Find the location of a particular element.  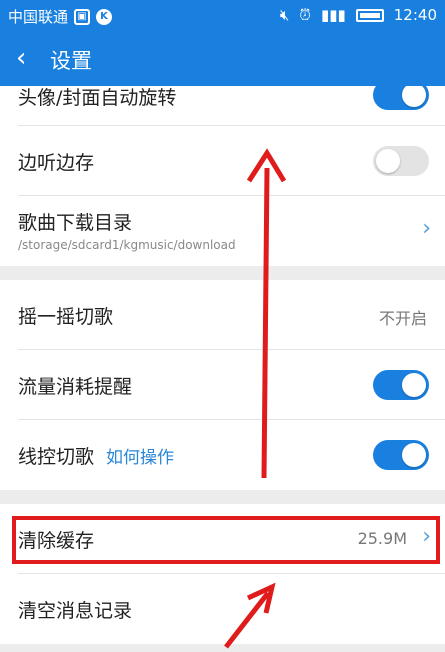

kugou-notification-icon: K is located at coordinates (104, 16).